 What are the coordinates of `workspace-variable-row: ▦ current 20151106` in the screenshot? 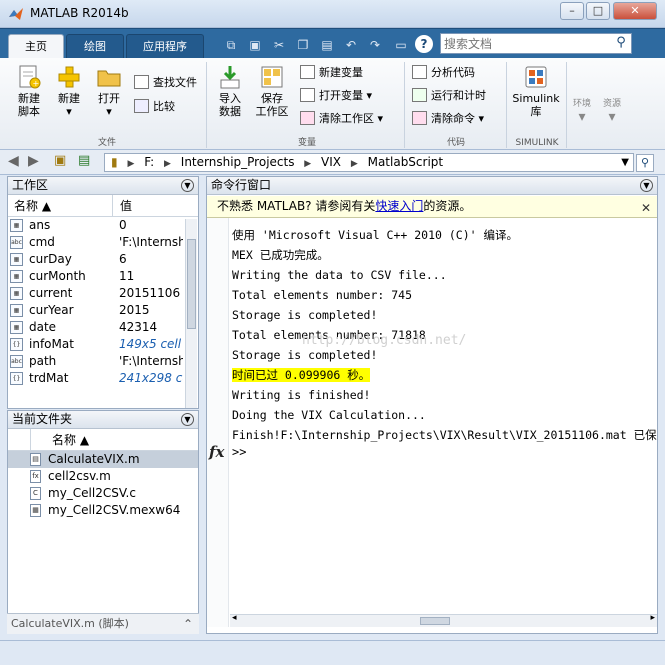 It's located at (103, 293).